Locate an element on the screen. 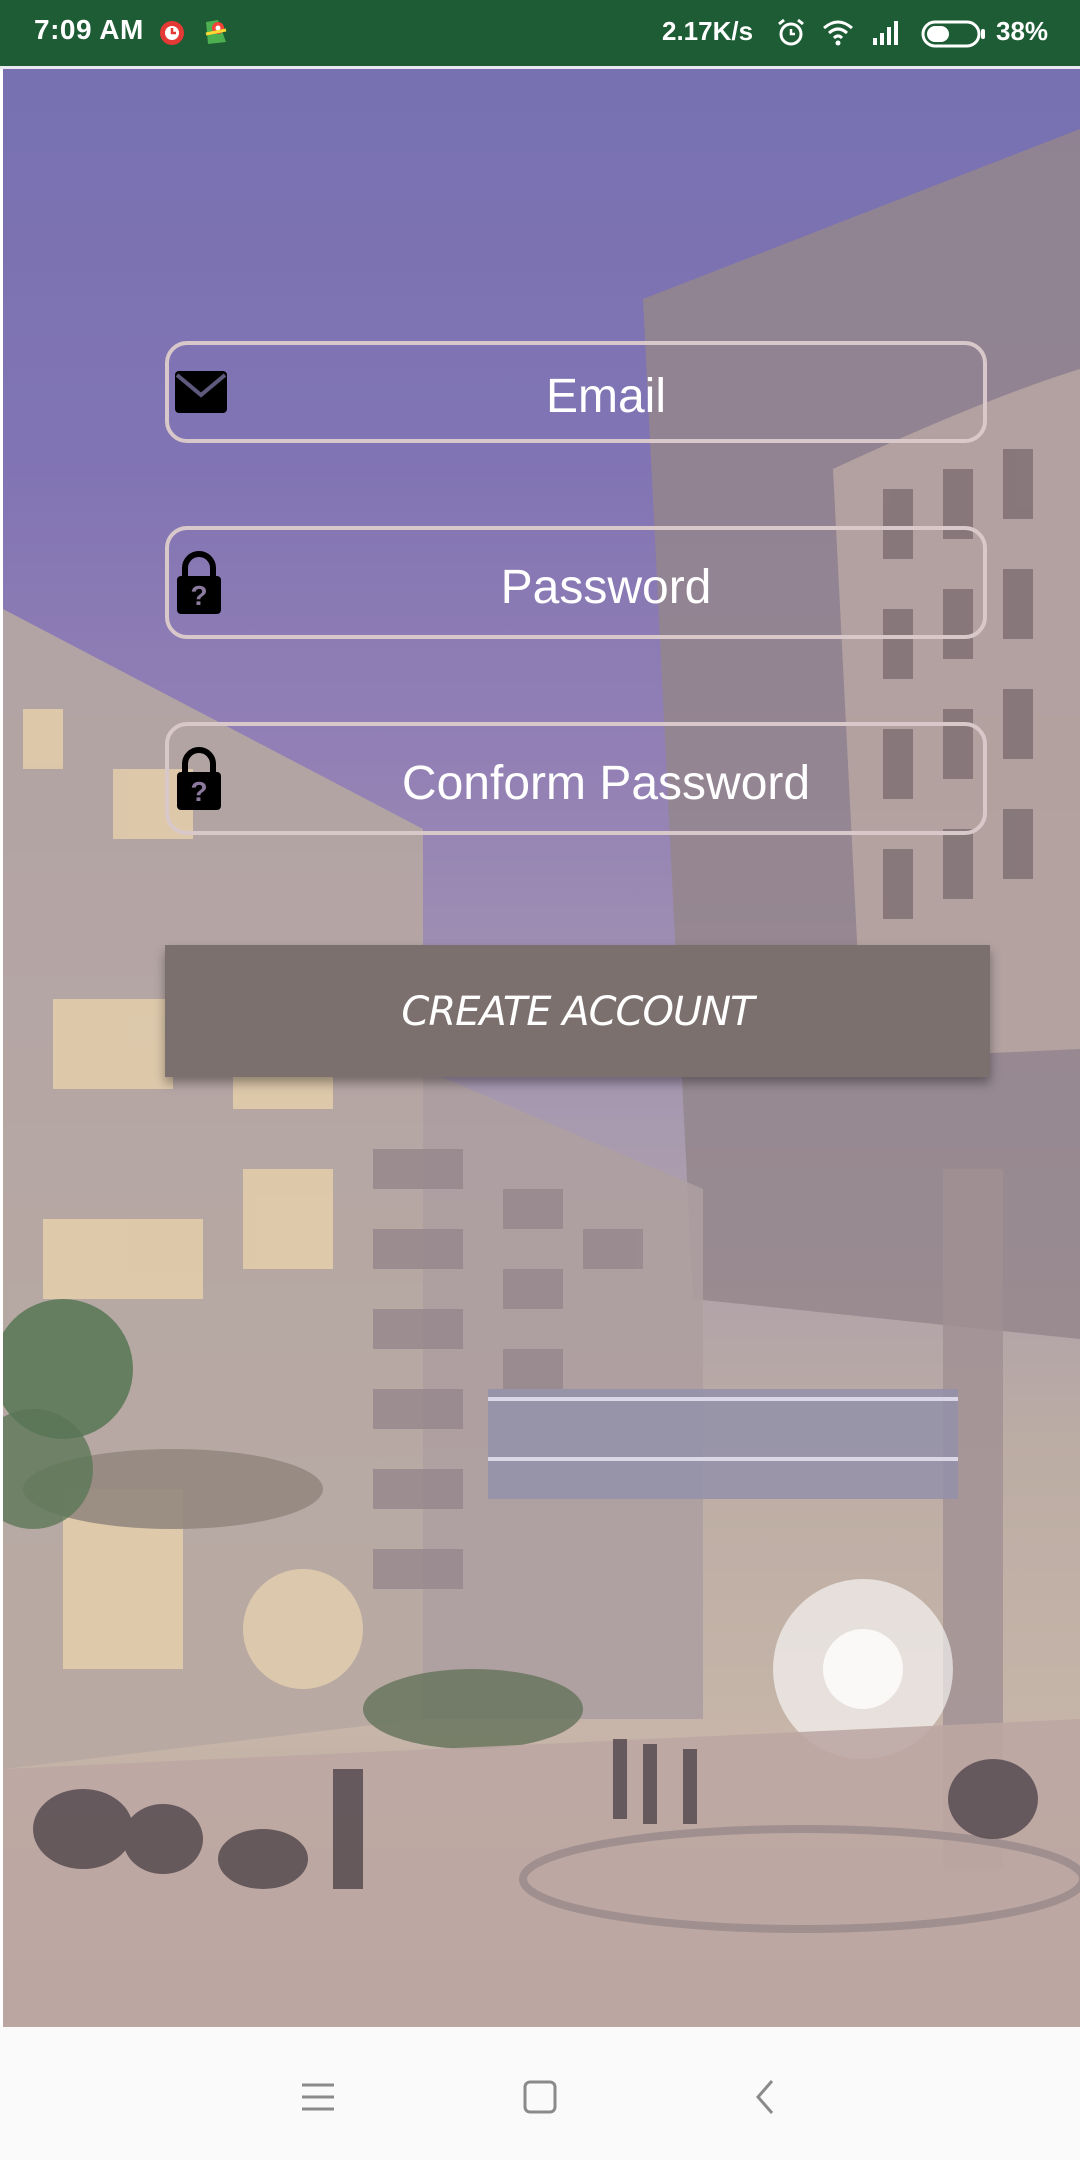  home-icon is located at coordinates (540, 2097).